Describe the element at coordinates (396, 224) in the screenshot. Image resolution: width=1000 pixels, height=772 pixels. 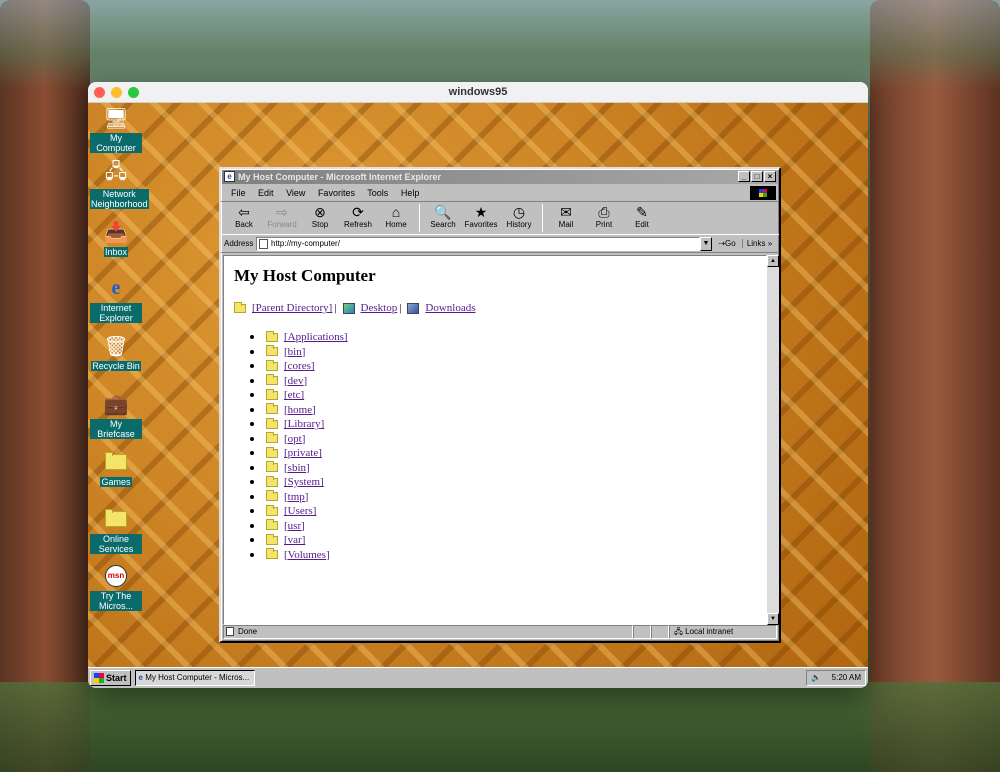
I see `home-label: Home` at that location.